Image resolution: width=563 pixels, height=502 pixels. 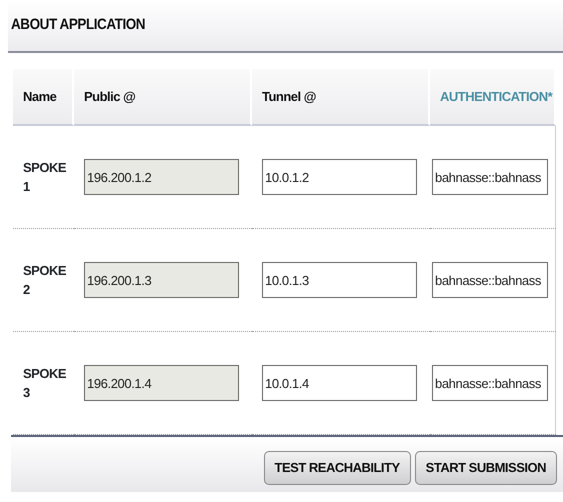 What do you see at coordinates (163, 97) in the screenshot?
I see `column-header: Public @` at bounding box center [163, 97].